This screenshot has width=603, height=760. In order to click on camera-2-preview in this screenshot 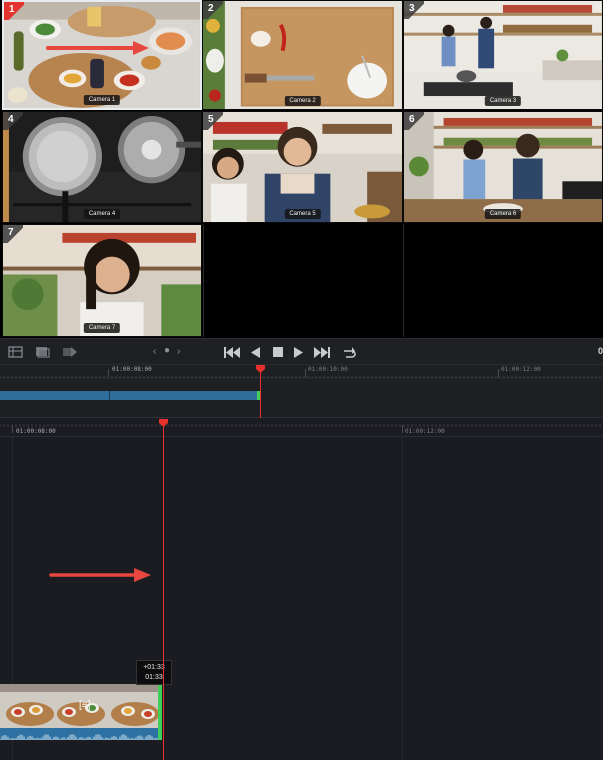, I will do `click(302, 55)`.